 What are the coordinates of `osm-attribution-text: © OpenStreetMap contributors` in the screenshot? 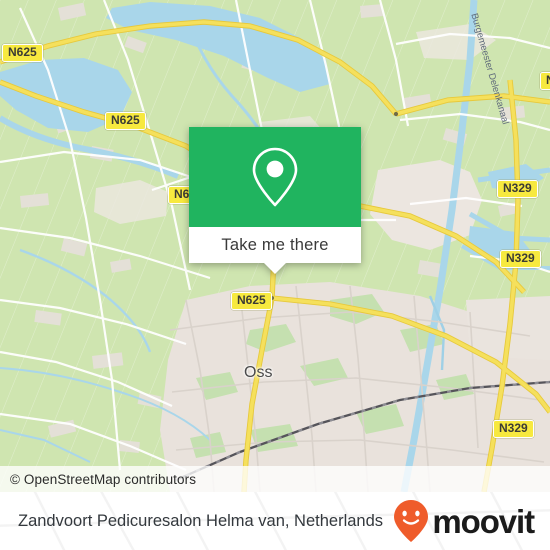 It's located at (103, 479).